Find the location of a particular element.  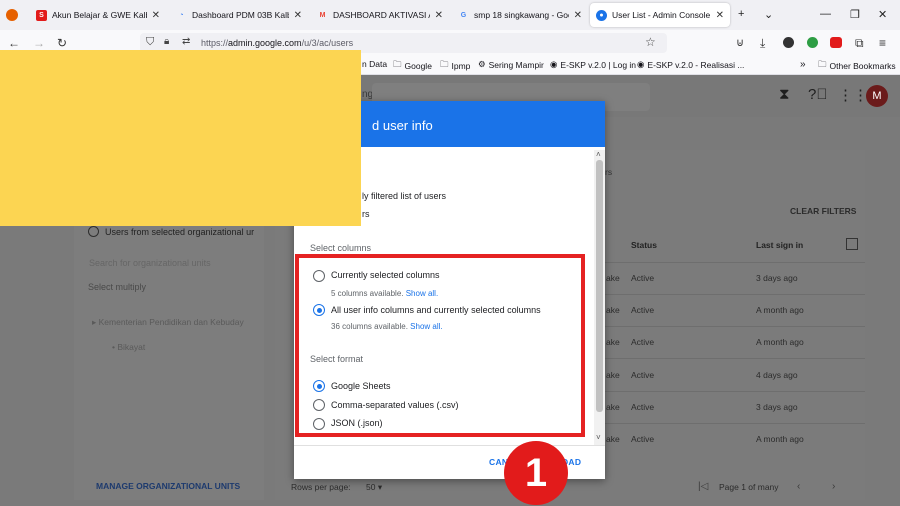

prev-page-icon: ‹ is located at coordinates (798, 486).